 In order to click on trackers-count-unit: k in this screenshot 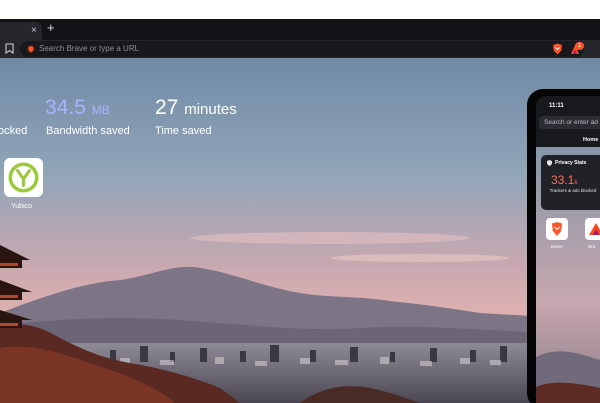, I will do `click(576, 183)`.